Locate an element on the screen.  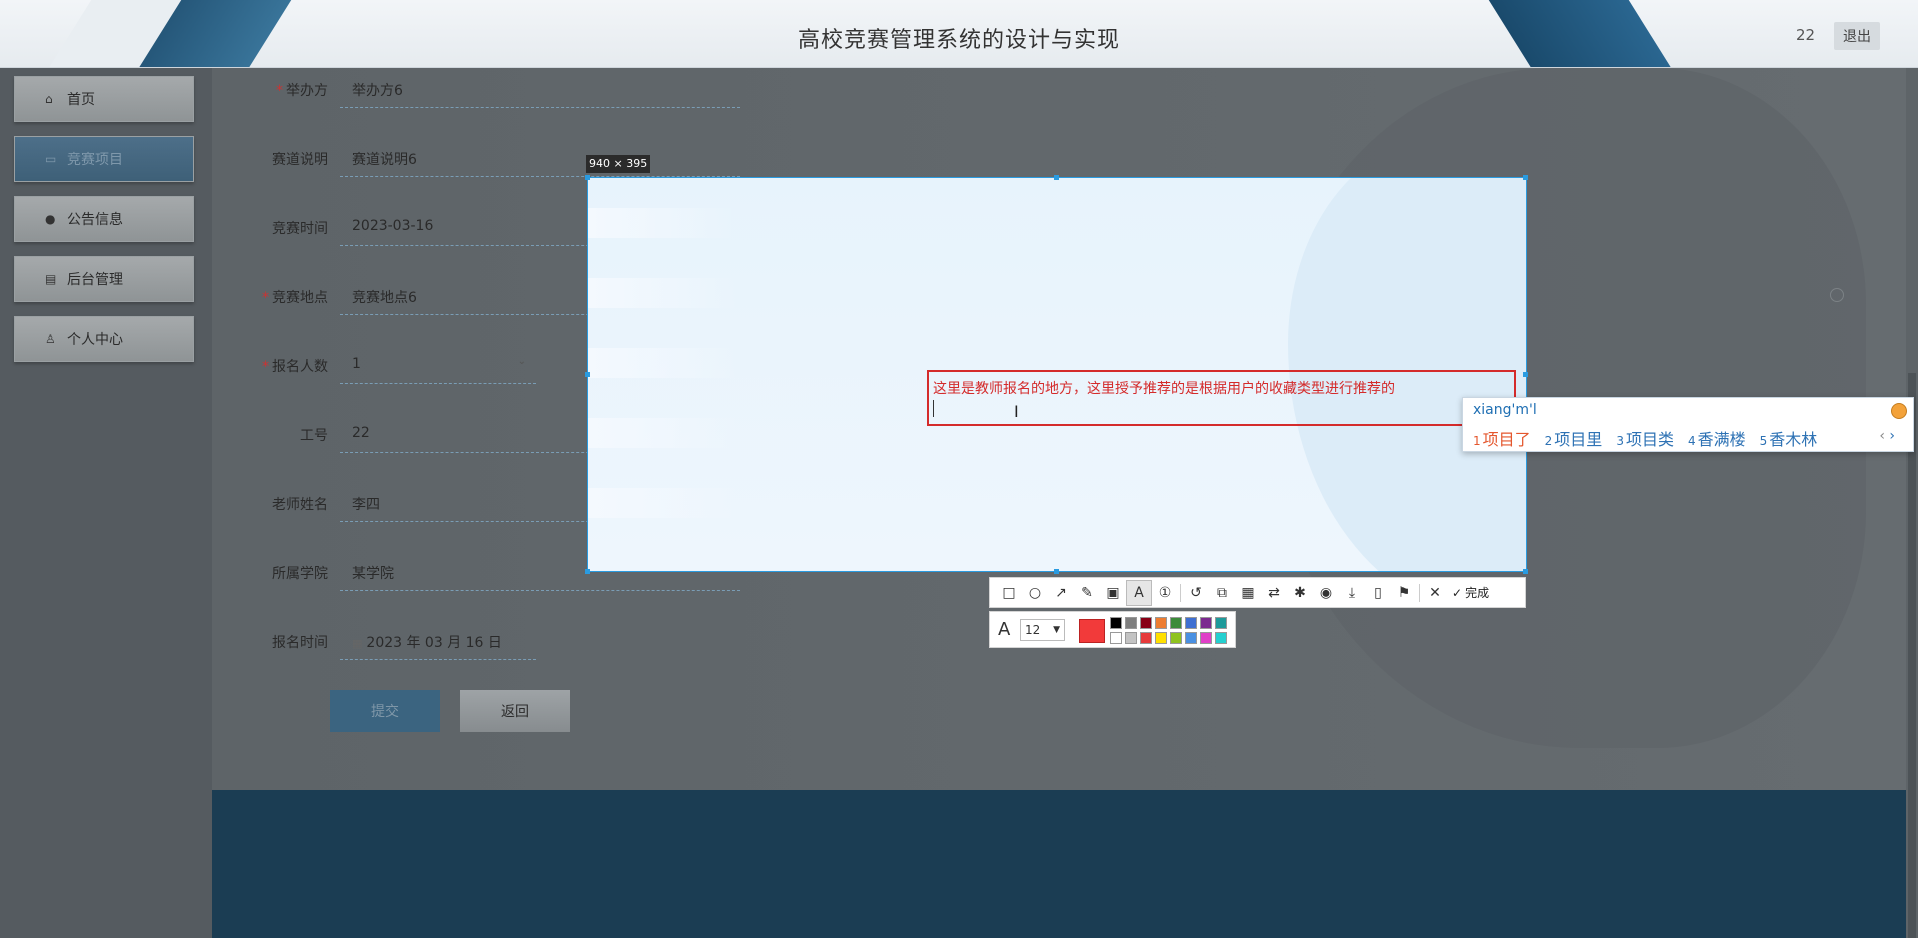
number-tool-icon: ① is located at coordinates (1165, 593).